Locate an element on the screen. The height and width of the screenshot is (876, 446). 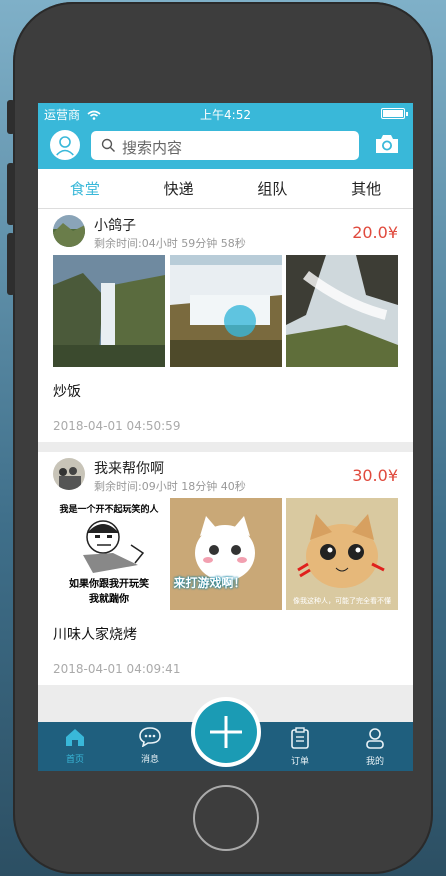
meme-bottom-text-2: 我就踹你 is located at coordinates (109, 599).